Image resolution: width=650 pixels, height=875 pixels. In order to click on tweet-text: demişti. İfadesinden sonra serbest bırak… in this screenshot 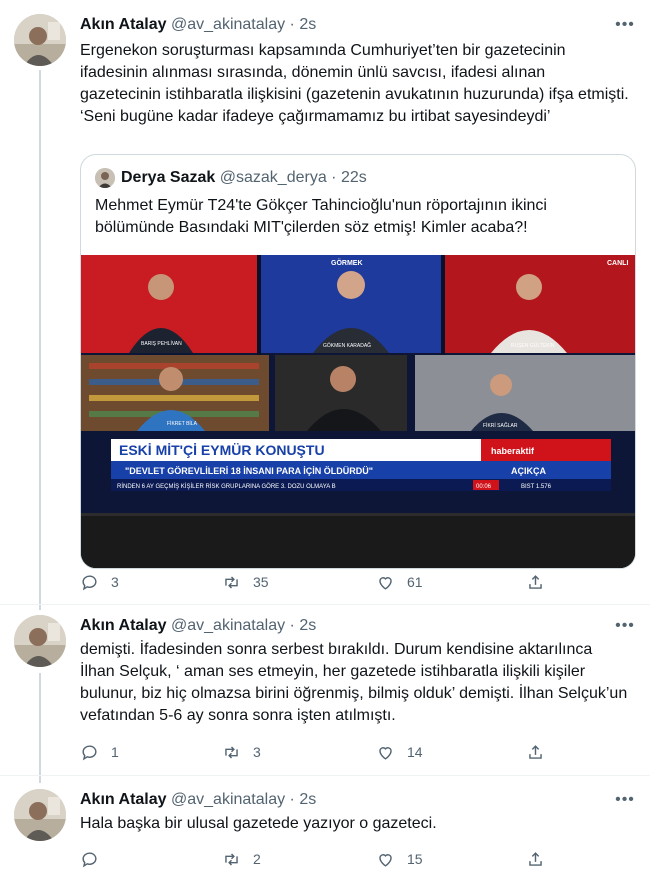, I will do `click(354, 682)`.